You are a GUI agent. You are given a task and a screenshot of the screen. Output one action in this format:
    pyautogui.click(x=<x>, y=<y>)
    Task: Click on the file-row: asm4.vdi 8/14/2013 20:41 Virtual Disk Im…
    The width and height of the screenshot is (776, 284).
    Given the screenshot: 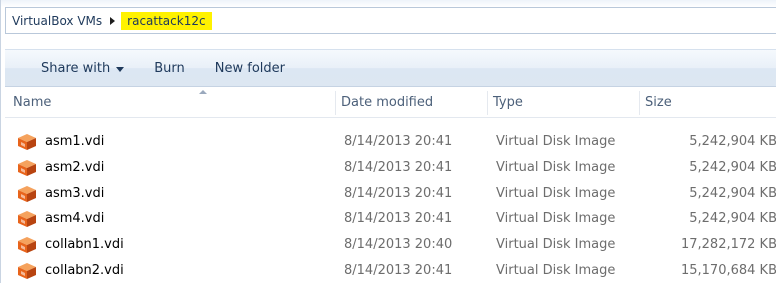 What is the action you would take?
    pyautogui.click(x=390, y=219)
    